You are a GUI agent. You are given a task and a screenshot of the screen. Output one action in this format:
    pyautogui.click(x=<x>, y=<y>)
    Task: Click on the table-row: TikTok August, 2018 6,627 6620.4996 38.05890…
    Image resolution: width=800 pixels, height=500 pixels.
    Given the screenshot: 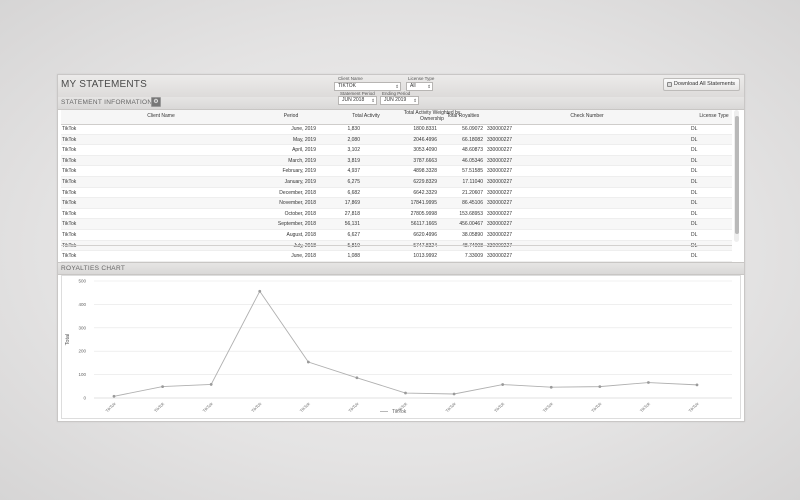 What is the action you would take?
    pyautogui.click(x=396, y=235)
    